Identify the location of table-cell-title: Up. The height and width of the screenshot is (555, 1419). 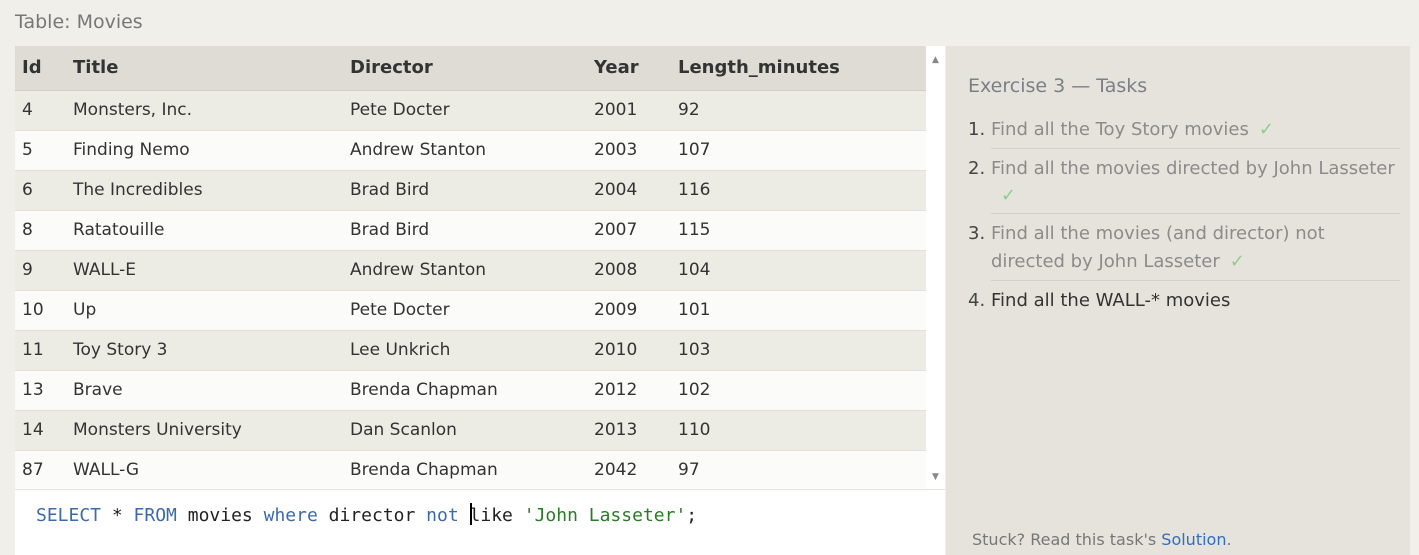
(204, 310).